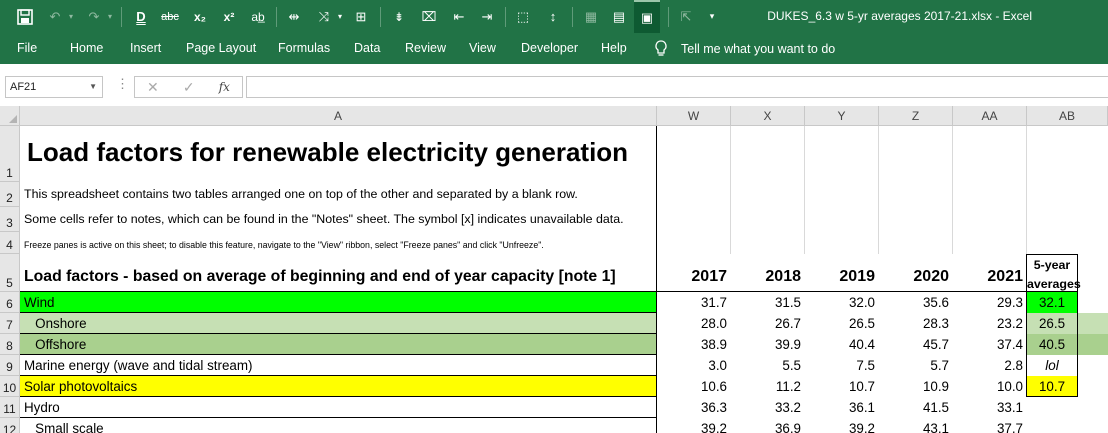 The width and height of the screenshot is (1108, 433). I want to click on value-cell: 5.7, so click(916, 365).